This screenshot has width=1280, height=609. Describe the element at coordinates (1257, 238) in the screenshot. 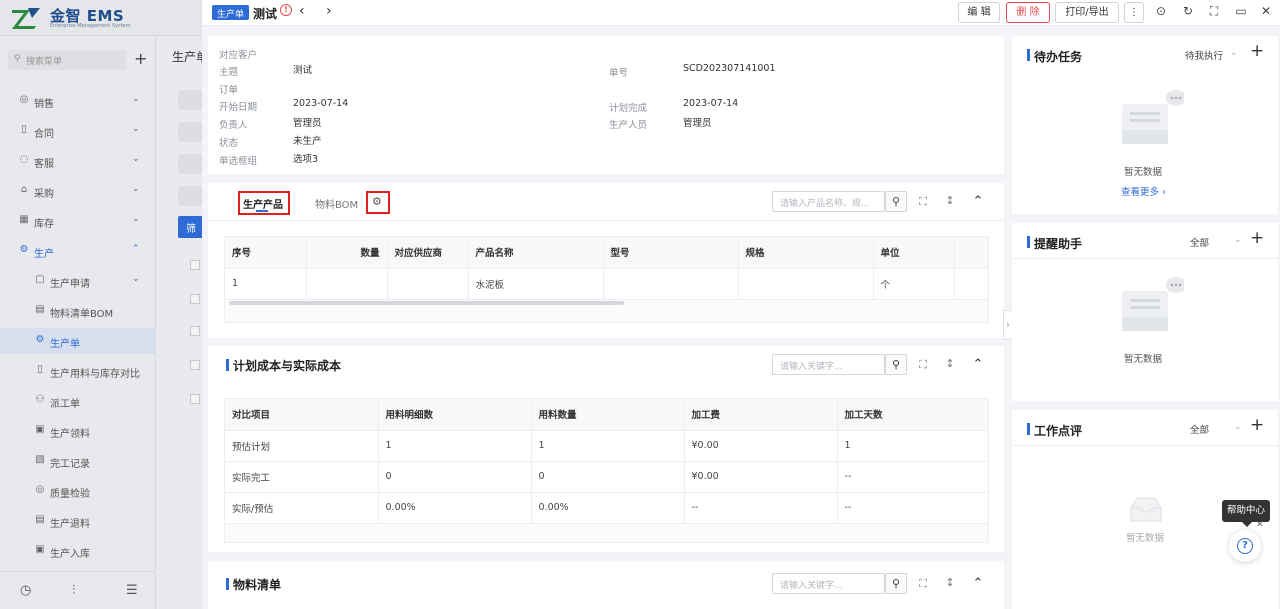

I see `add-reminder-button: +` at that location.